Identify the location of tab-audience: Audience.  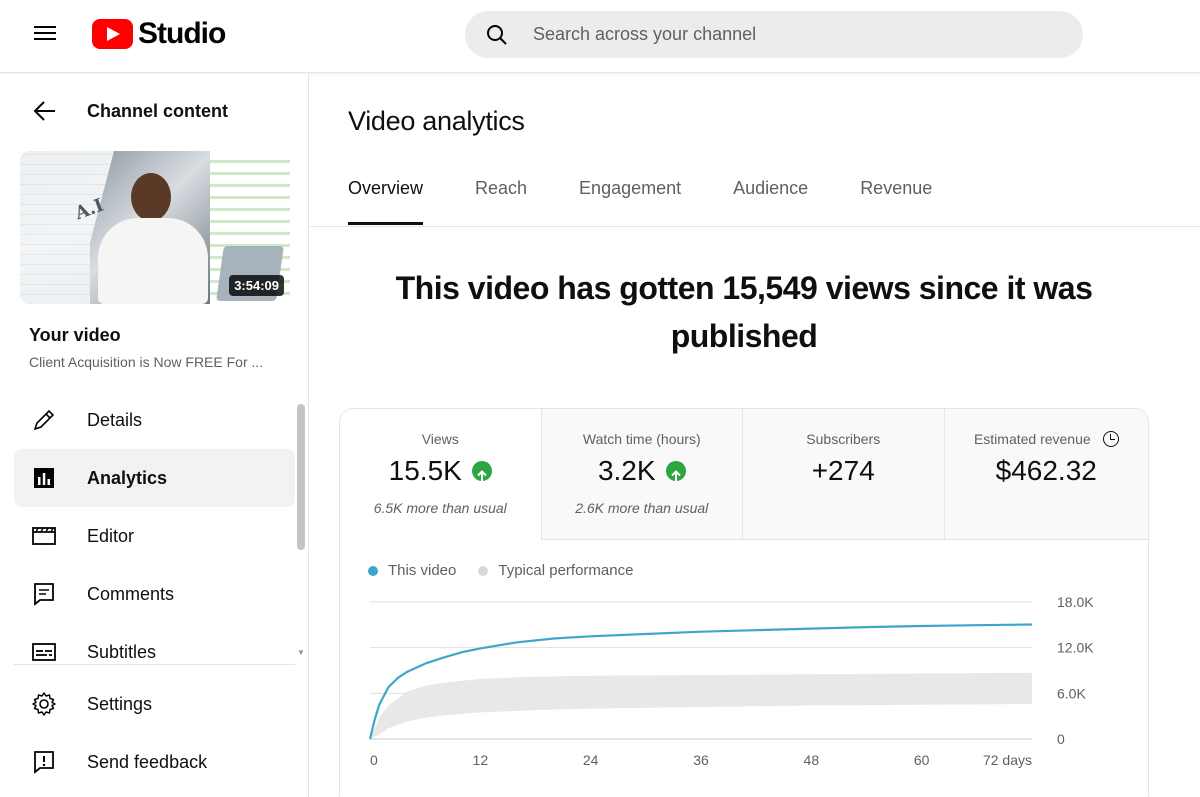
(770, 202).